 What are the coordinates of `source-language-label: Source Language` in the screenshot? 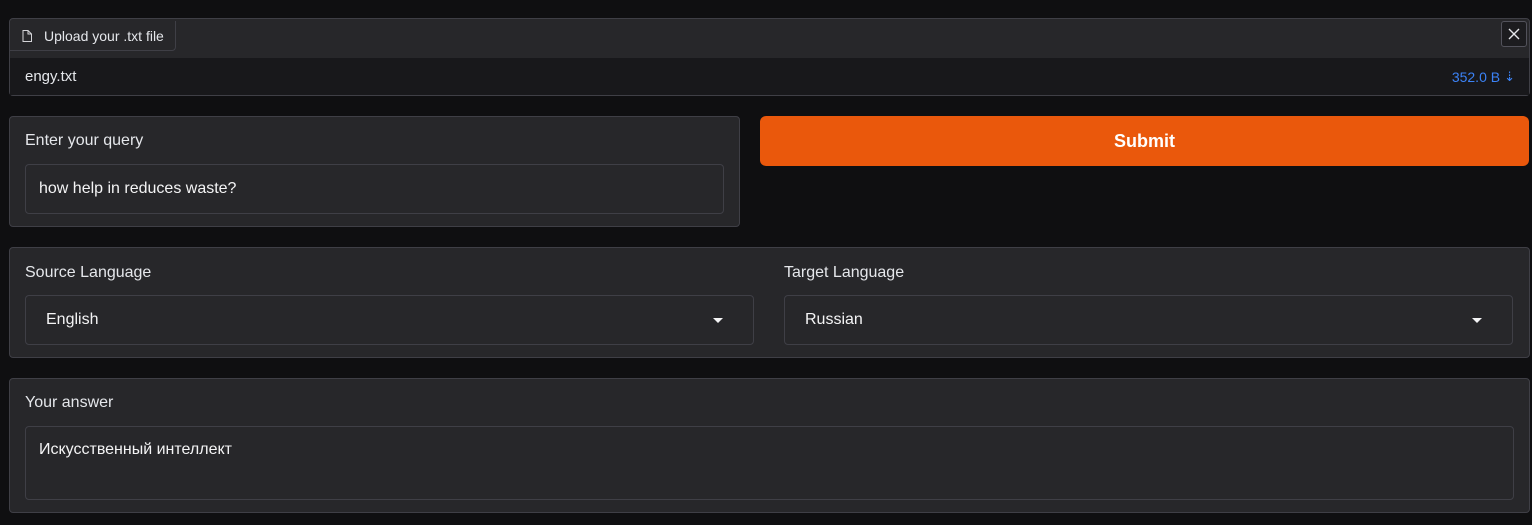 It's located at (88, 272).